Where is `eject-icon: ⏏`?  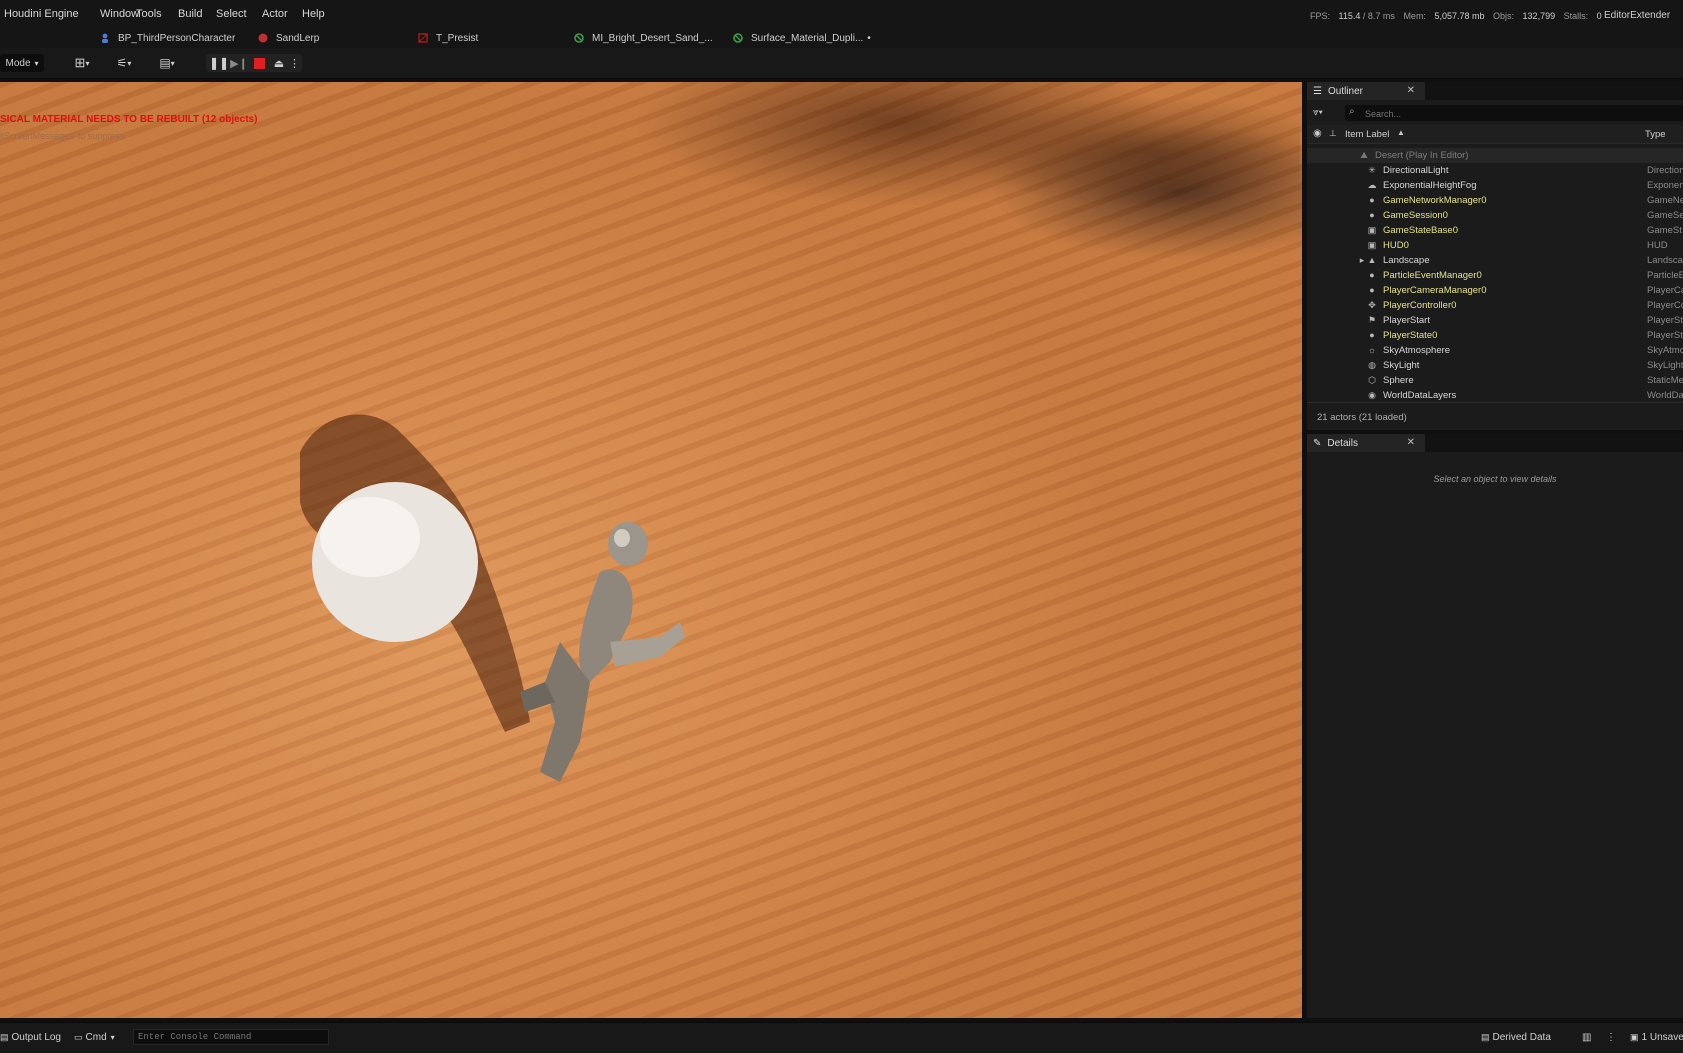
eject-icon: ⏏ is located at coordinates (279, 63).